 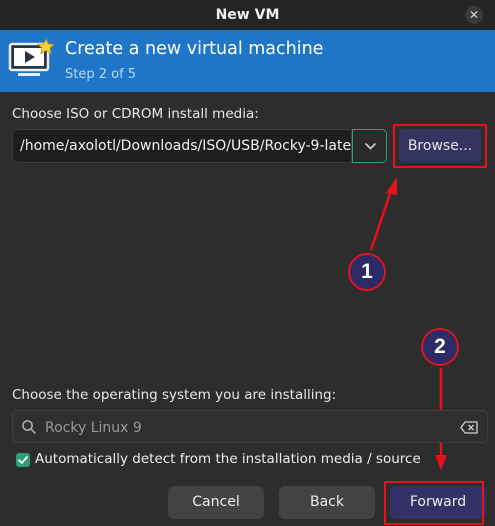 I want to click on close-button: ✕, so click(x=474, y=15).